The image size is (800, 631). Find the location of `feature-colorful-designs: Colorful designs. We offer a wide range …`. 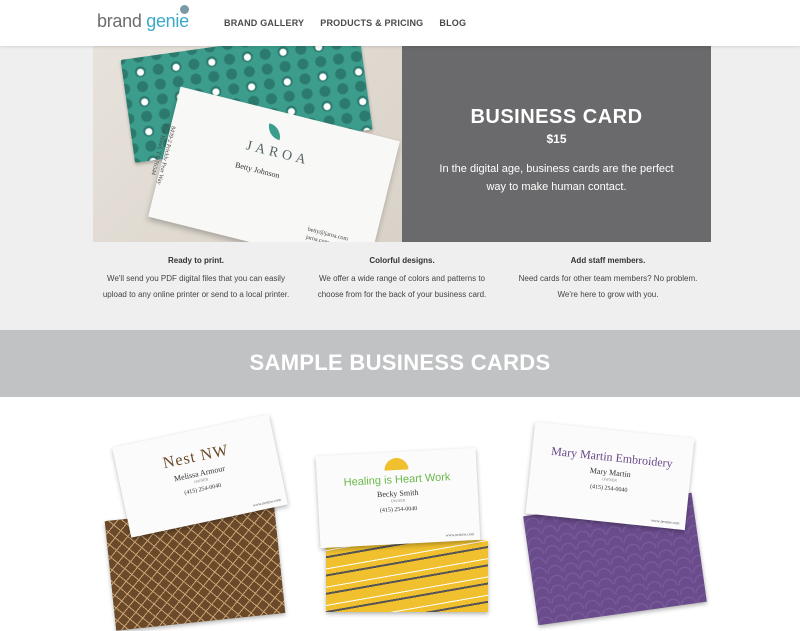

feature-colorful-designs: Colorful designs. We offer a wide range … is located at coordinates (402, 279).